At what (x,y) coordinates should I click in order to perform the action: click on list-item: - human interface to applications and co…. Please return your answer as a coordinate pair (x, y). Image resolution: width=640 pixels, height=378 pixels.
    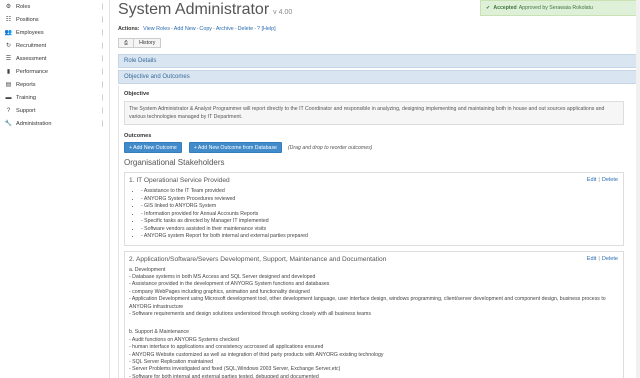
    Looking at the image, I should click on (226, 347).